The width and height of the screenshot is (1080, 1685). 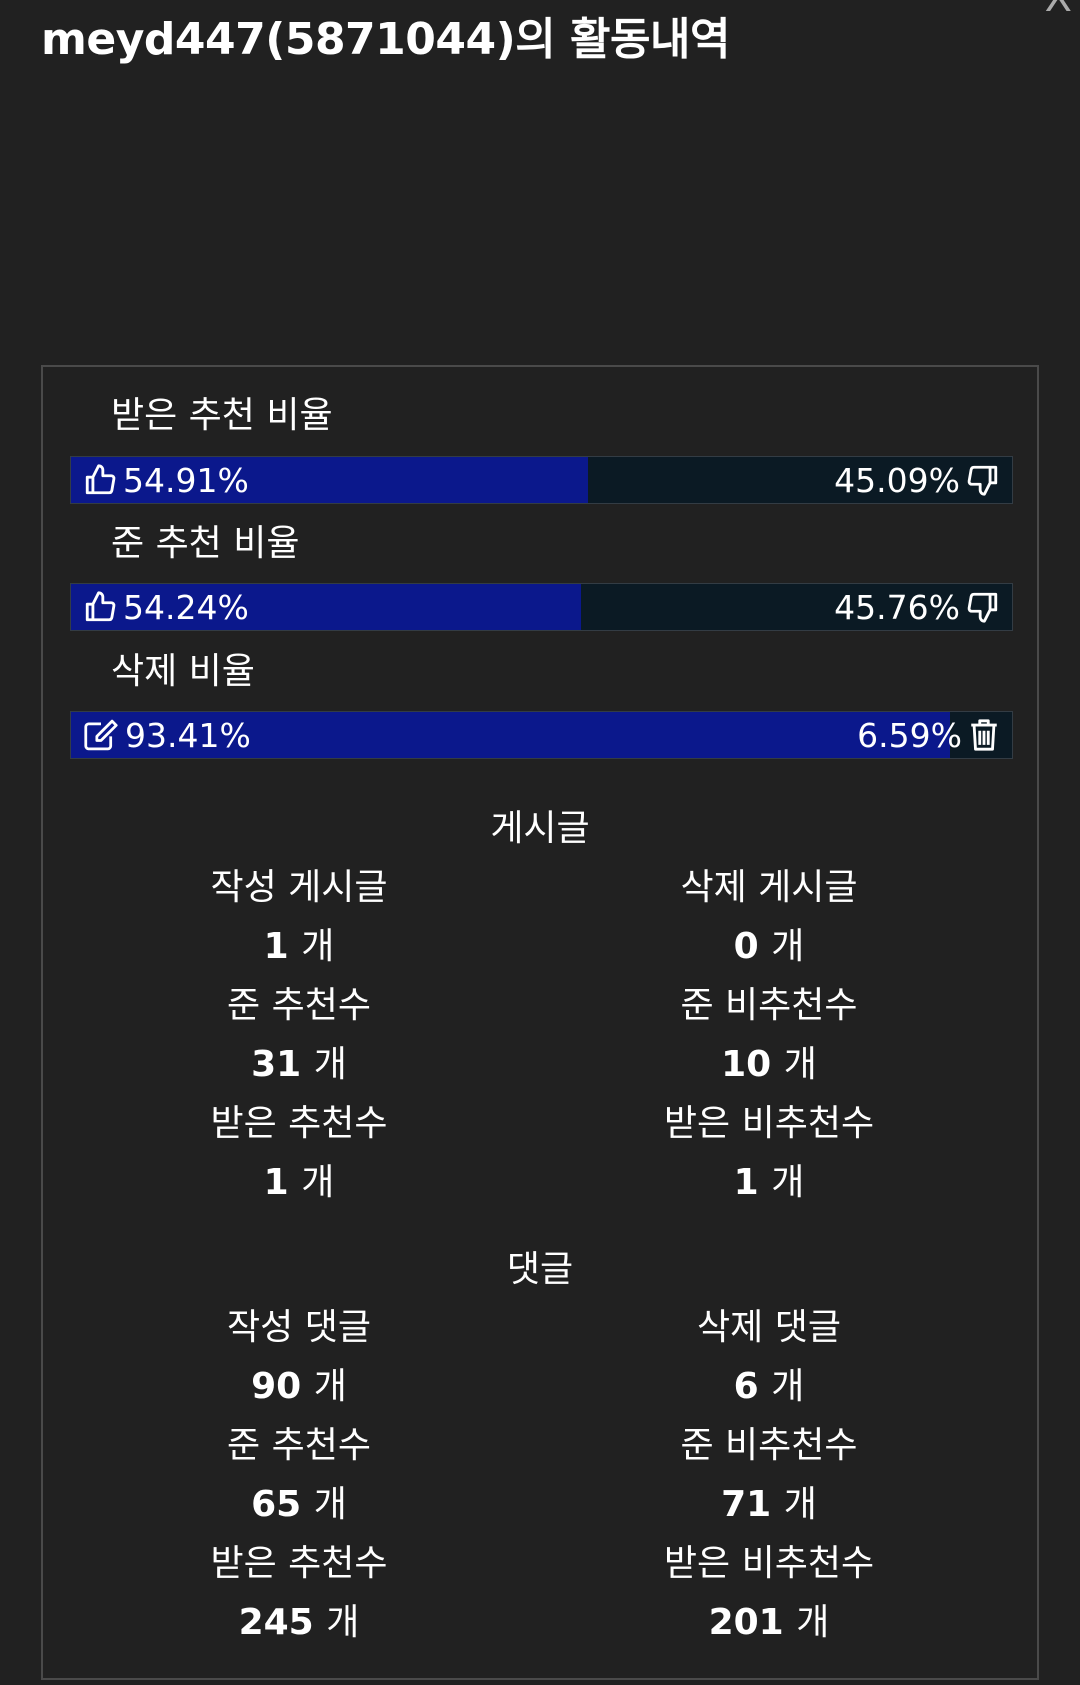 What do you see at coordinates (299, 1504) in the screenshot?
I see `comments-given-up-value: 65 개` at bounding box center [299, 1504].